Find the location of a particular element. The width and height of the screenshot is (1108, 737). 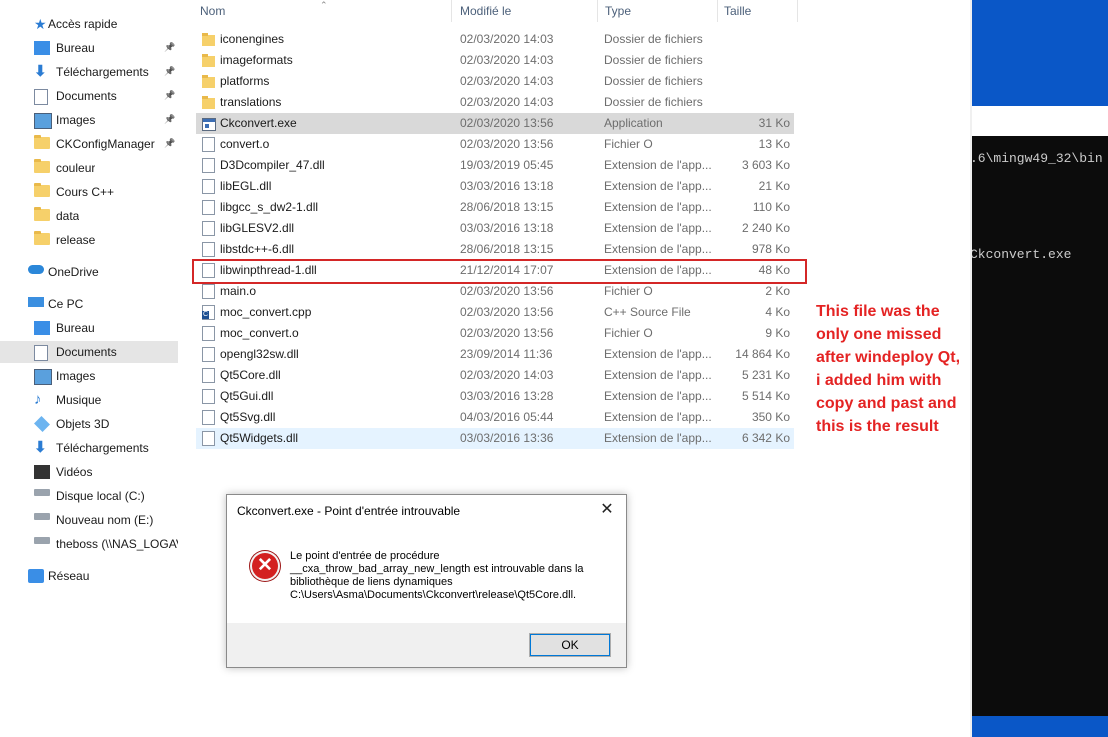

dialog-message-line: Le point d'entrée de procédure is located at coordinates (365, 556).